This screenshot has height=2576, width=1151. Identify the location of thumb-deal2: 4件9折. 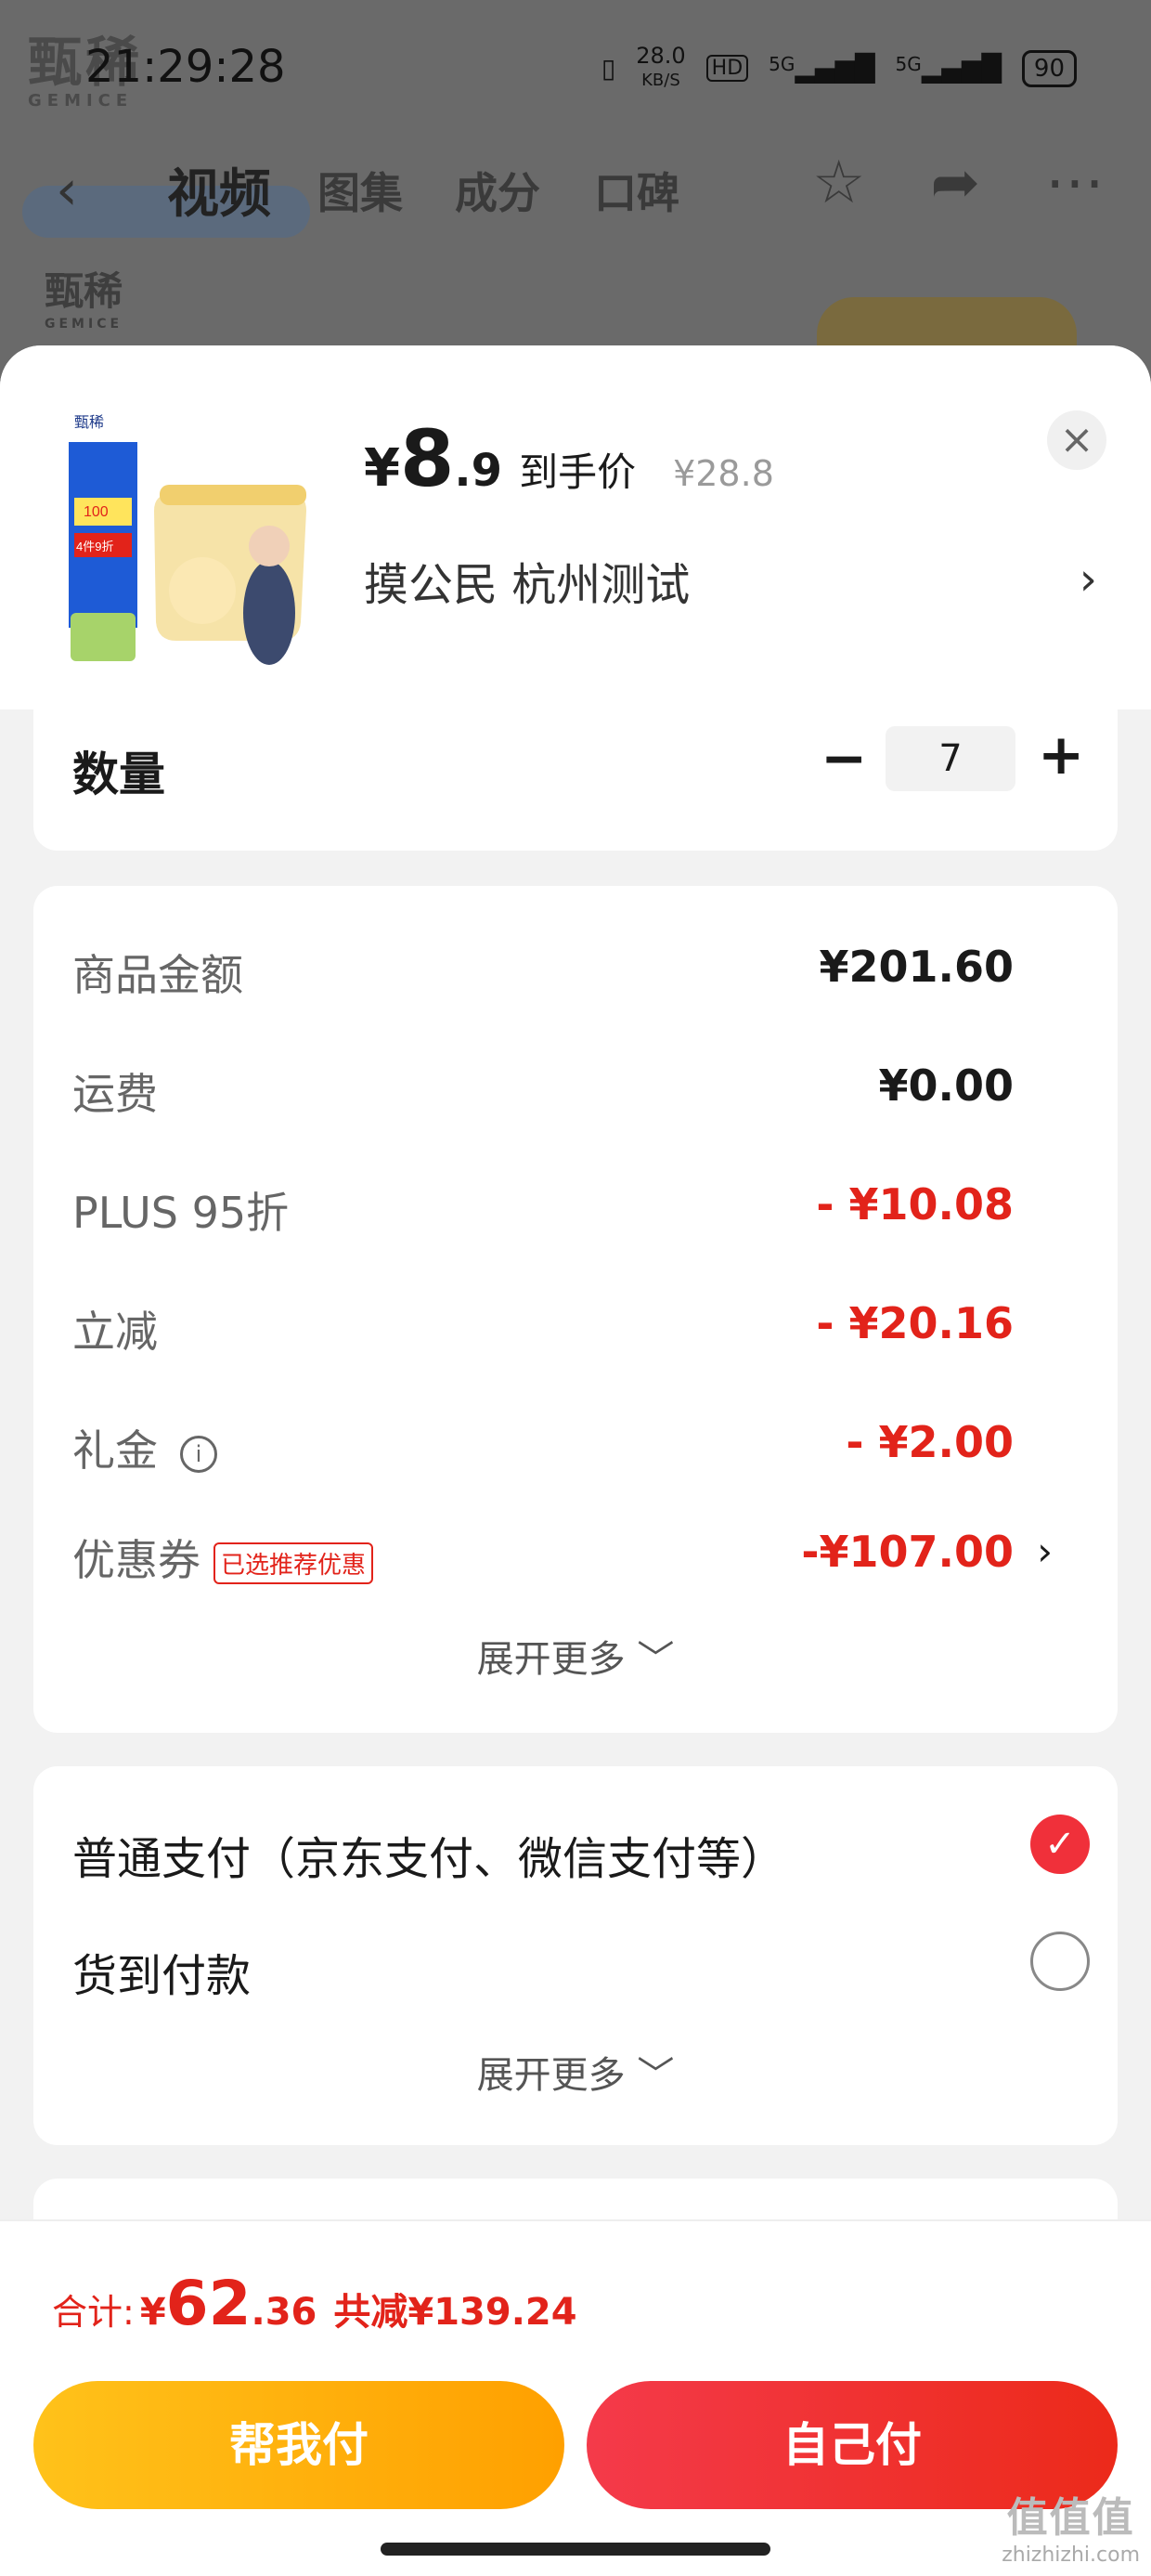
(94, 546).